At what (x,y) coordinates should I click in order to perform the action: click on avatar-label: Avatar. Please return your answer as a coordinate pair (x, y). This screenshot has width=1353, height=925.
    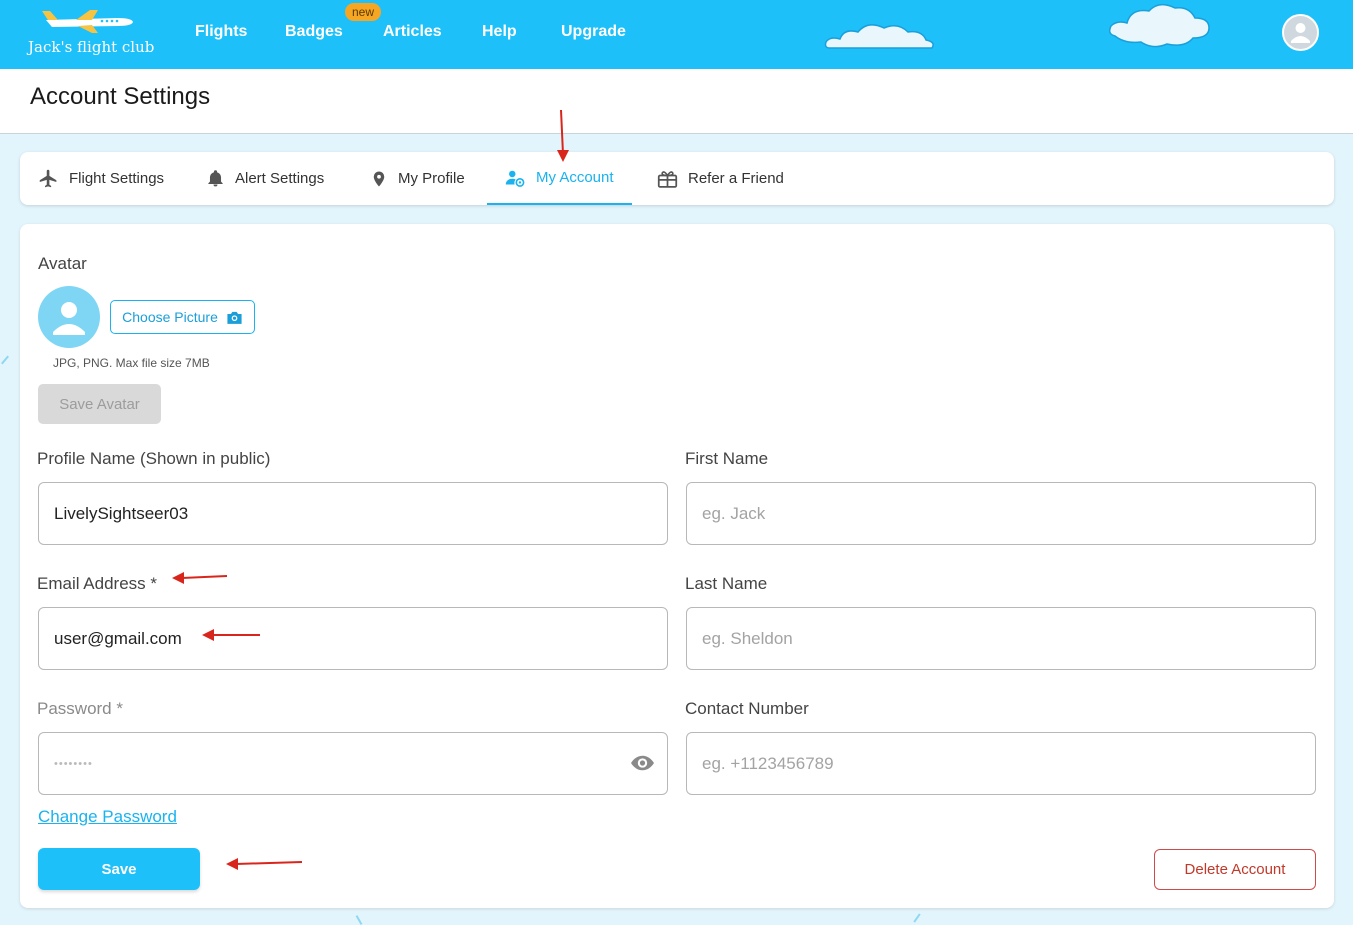
    Looking at the image, I should click on (62, 263).